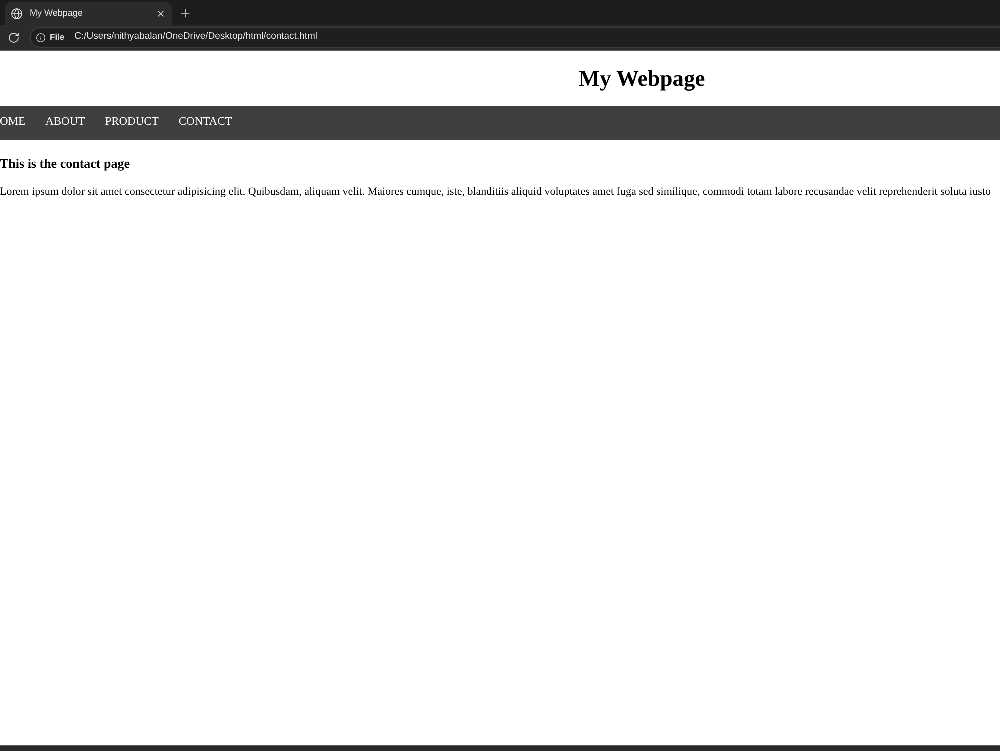  I want to click on browser-tab: My Webpage, so click(88, 13).